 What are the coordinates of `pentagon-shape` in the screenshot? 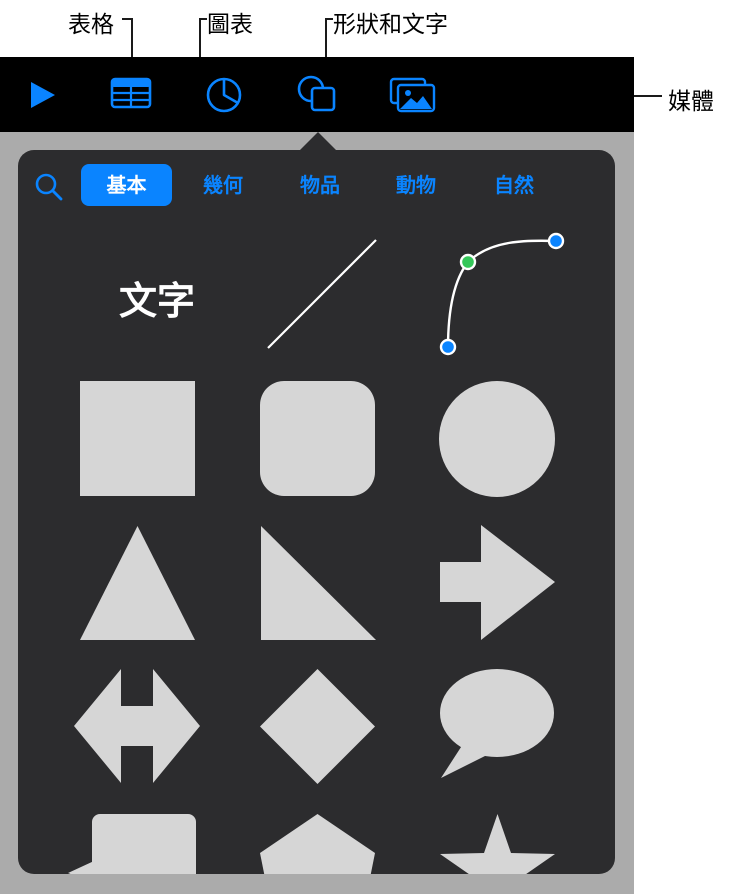 It's located at (317, 843).